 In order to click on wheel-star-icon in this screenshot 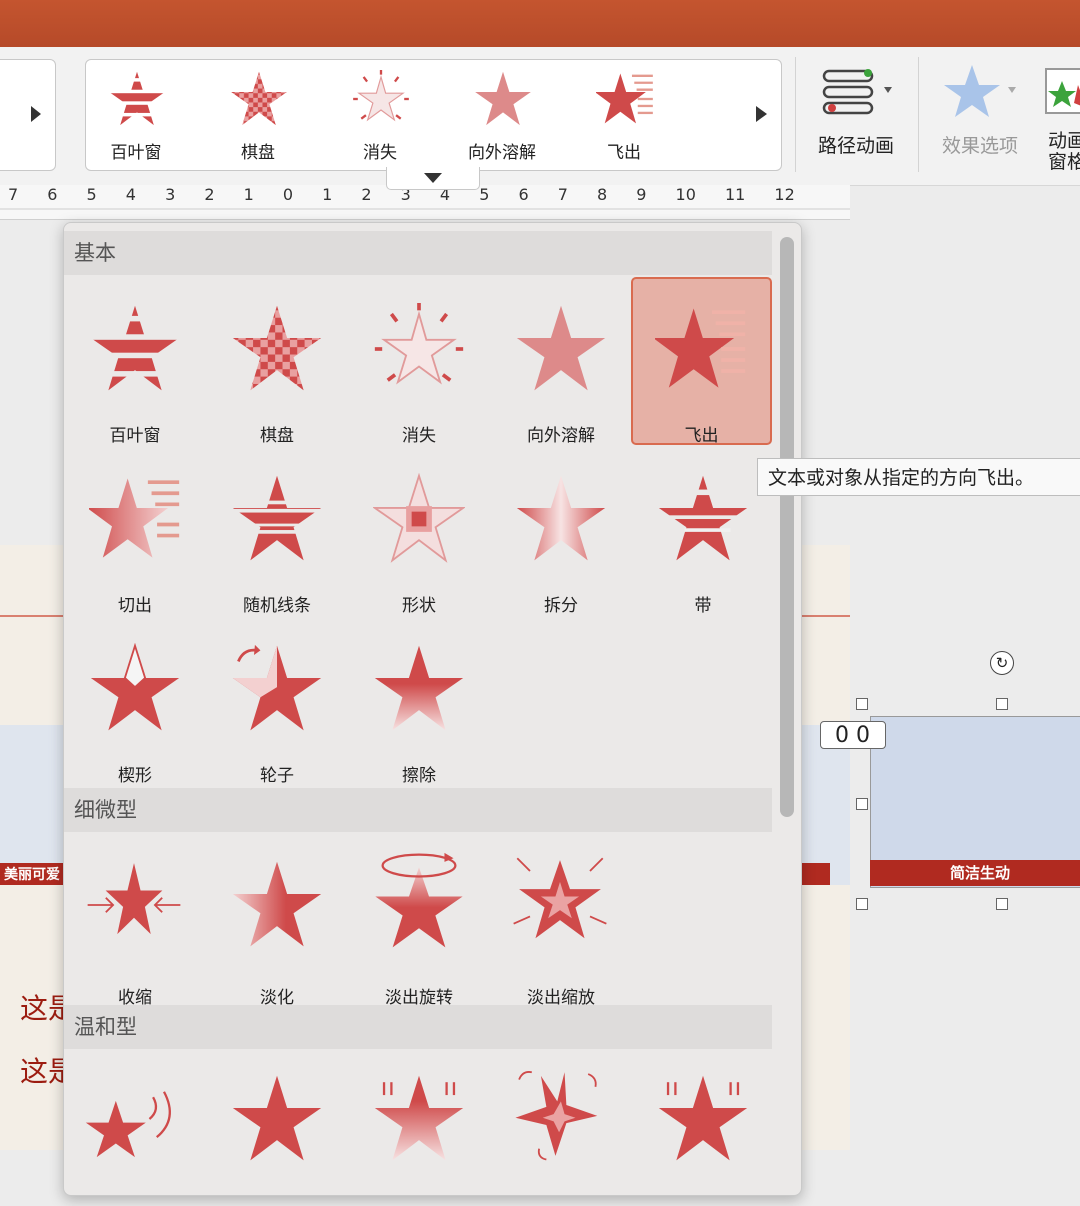, I will do `click(277, 687)`.